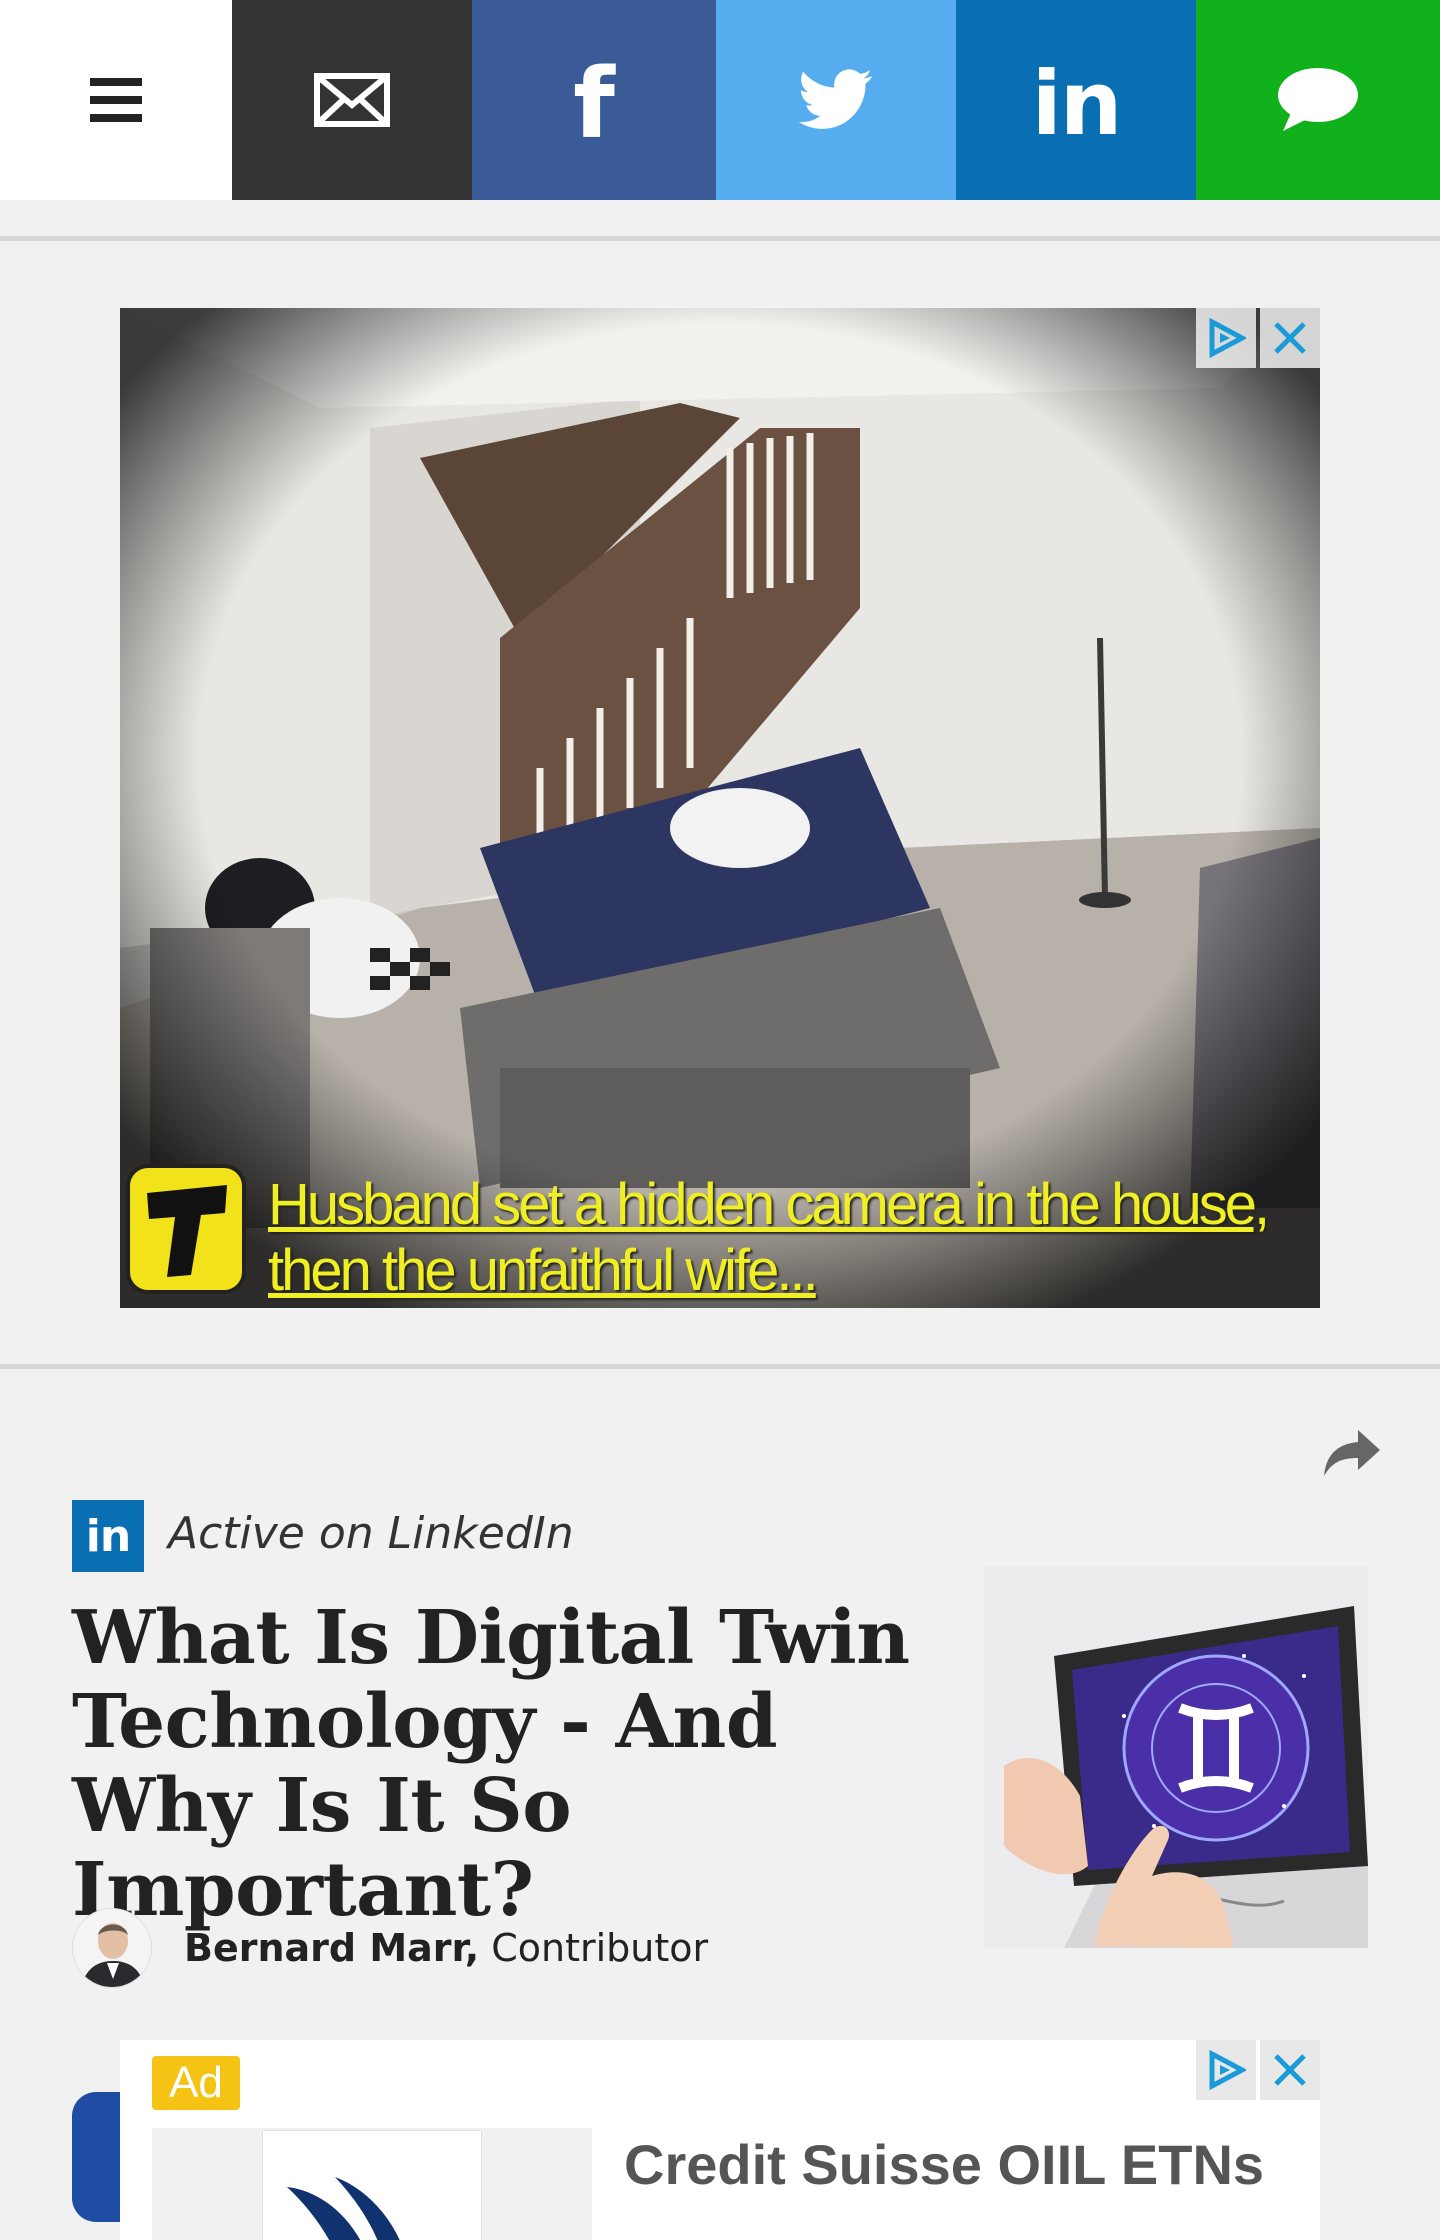 The image size is (1440, 2240). I want to click on speech-bubble-icon, so click(1318, 99).